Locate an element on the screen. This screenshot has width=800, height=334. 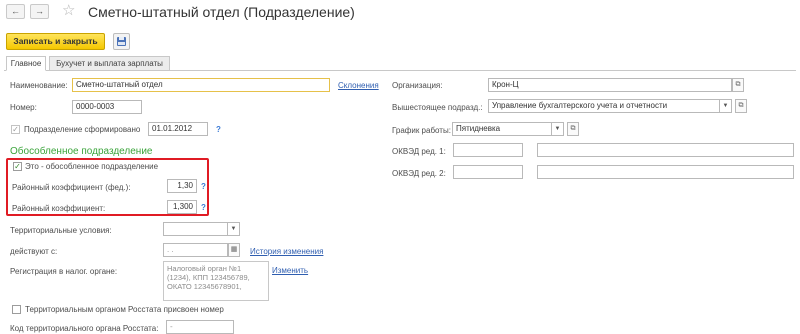
star-icon: ☆ is located at coordinates (68, 11).